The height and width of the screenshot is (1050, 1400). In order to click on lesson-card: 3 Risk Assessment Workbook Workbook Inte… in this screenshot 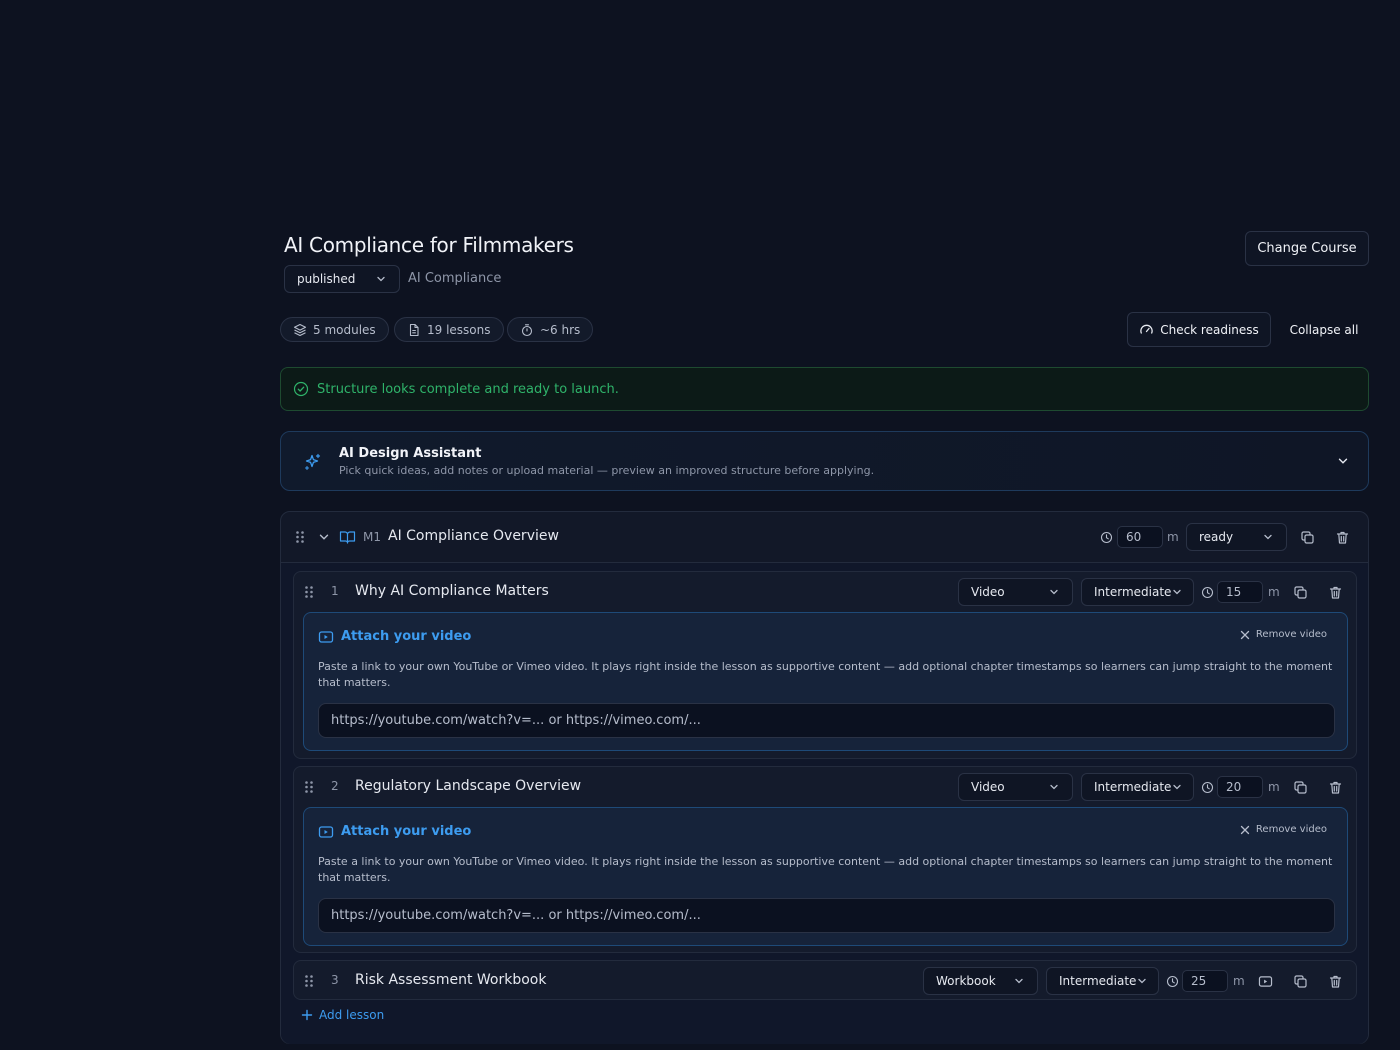, I will do `click(825, 980)`.